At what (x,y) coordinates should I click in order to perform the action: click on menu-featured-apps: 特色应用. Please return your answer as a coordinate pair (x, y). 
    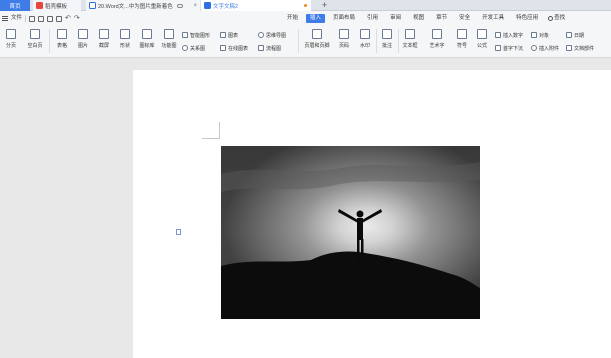
    Looking at the image, I should click on (527, 18).